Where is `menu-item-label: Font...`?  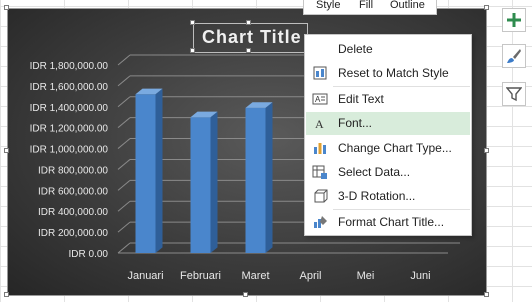
menu-item-label: Font... is located at coordinates (355, 123).